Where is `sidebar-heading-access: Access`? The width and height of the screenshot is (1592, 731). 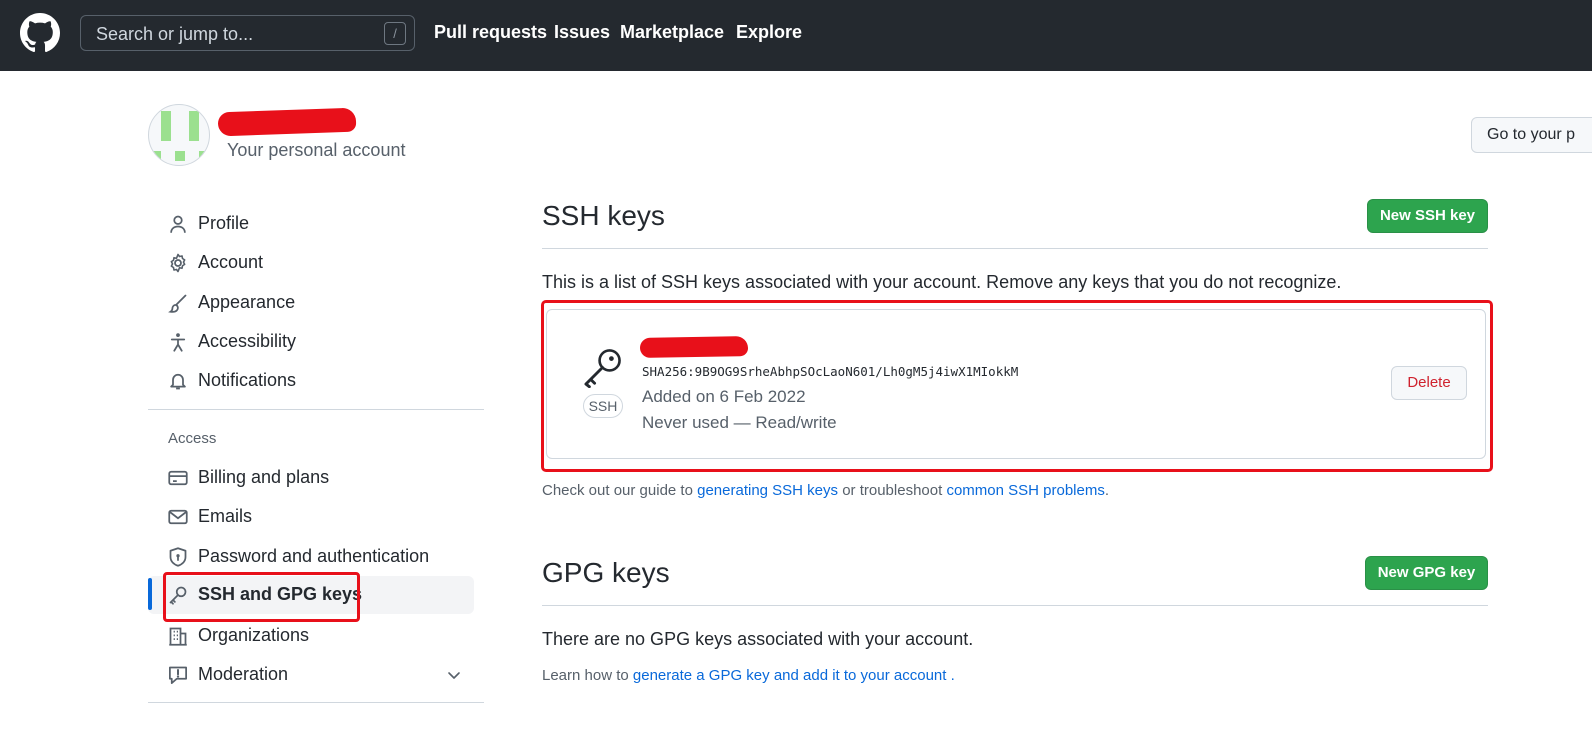
sidebar-heading-access: Access is located at coordinates (192, 438).